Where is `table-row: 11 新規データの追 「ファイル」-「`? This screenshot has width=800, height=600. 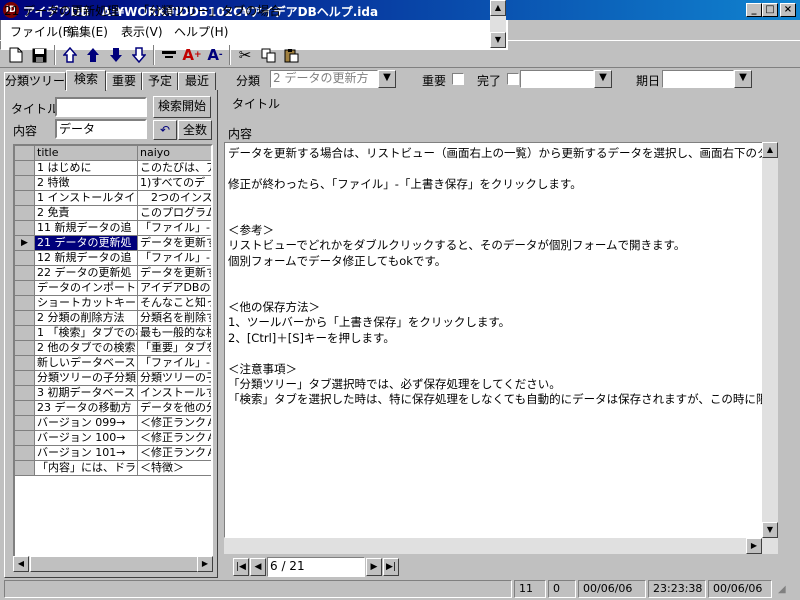
table-row: 11 新規データの追 「ファイル」-「 is located at coordinates (113, 228).